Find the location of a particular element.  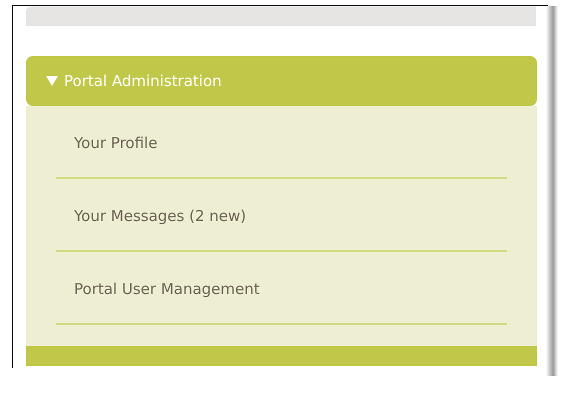

triangle-icon is located at coordinates (52, 81).